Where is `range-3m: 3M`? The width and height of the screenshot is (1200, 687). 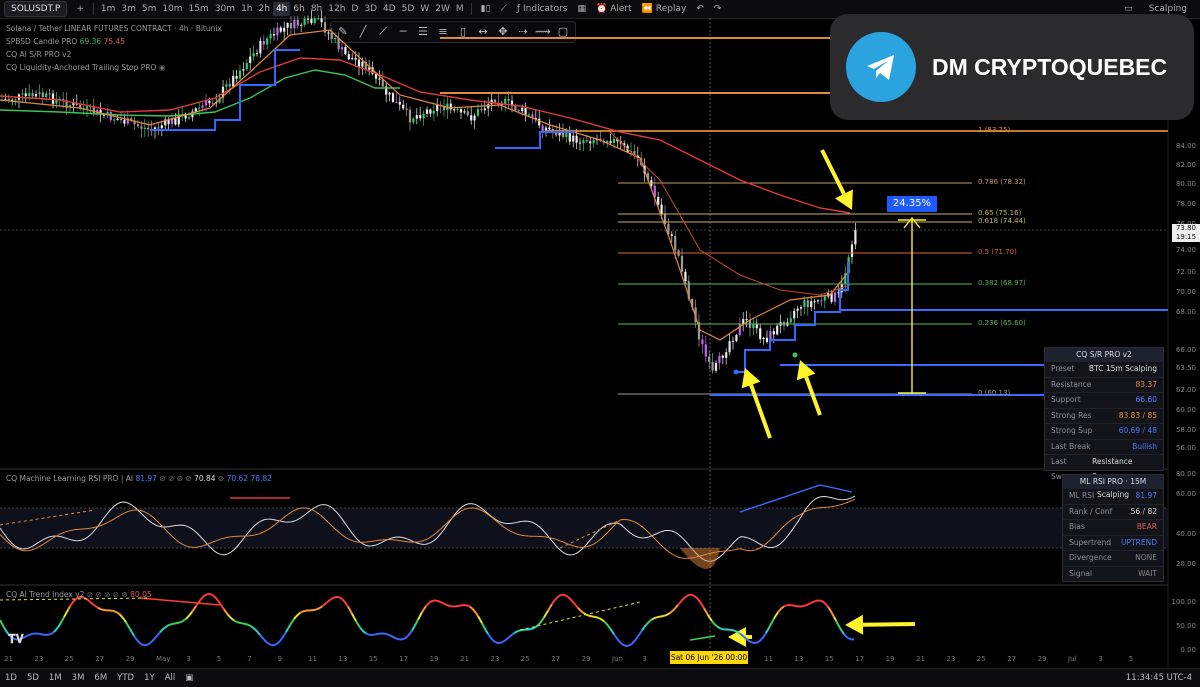
range-3m: 3M is located at coordinates (78, 678).